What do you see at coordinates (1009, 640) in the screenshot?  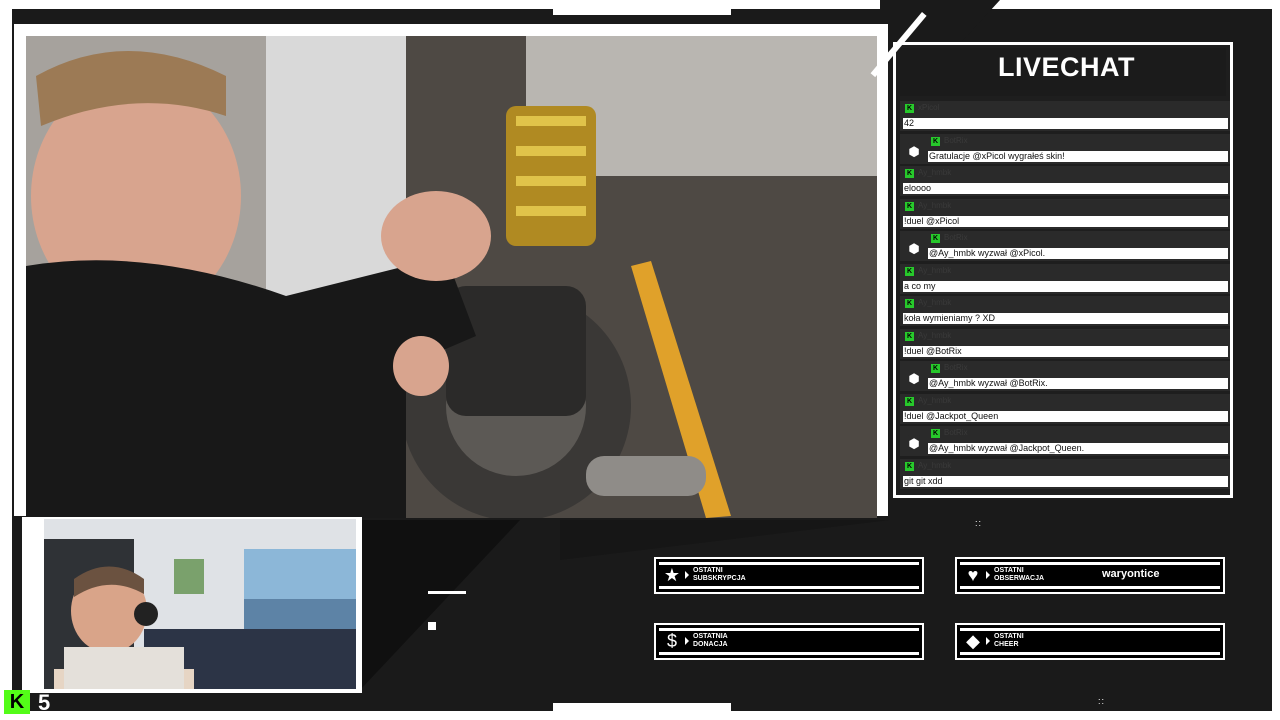 I see `alert-label: OSTATNI CHEER` at bounding box center [1009, 640].